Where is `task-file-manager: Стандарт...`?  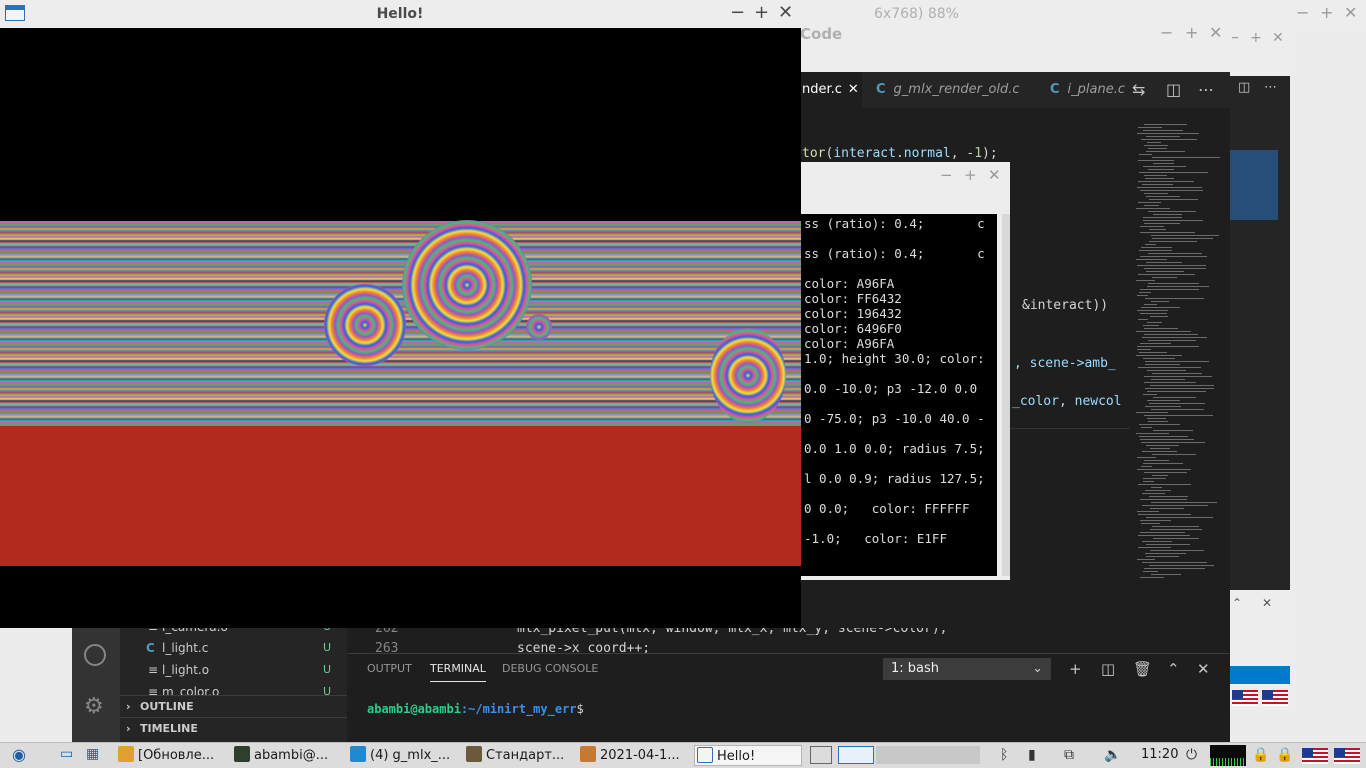 task-file-manager: Стандарт... is located at coordinates (521, 755).